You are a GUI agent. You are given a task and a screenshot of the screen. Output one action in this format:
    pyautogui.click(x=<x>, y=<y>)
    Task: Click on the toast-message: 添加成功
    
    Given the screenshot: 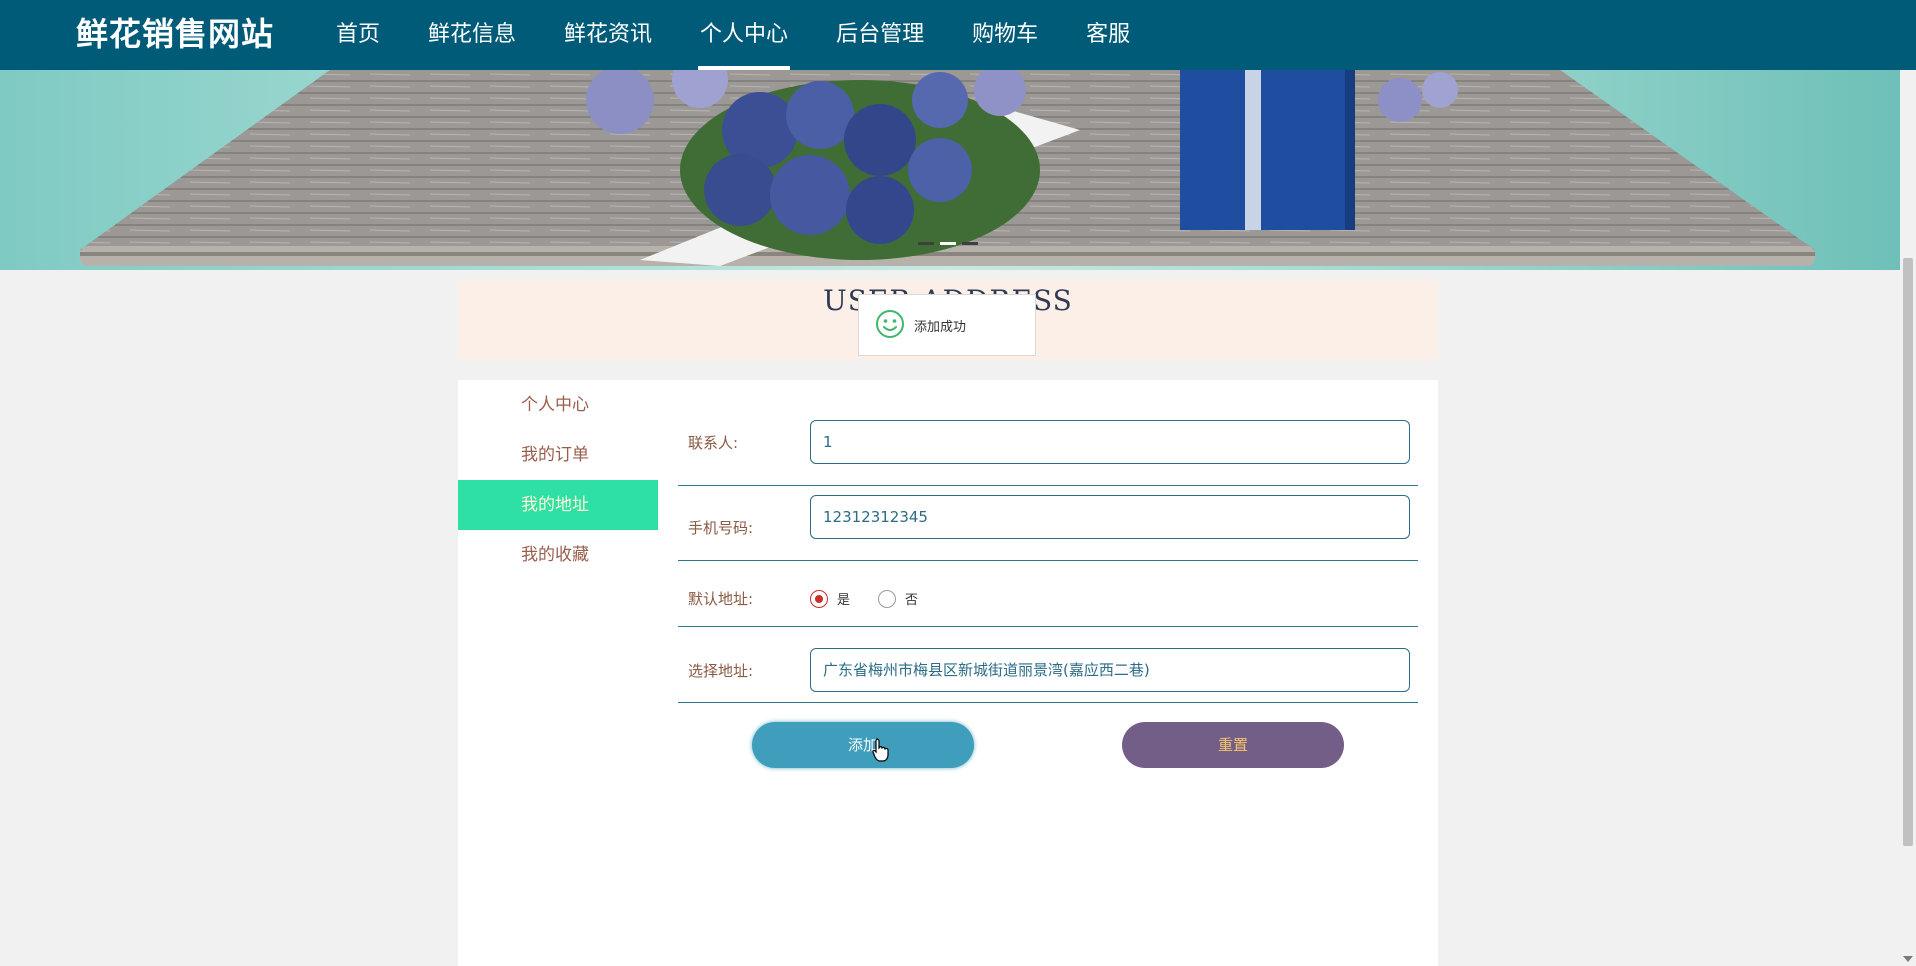 What is the action you would take?
    pyautogui.click(x=940, y=327)
    